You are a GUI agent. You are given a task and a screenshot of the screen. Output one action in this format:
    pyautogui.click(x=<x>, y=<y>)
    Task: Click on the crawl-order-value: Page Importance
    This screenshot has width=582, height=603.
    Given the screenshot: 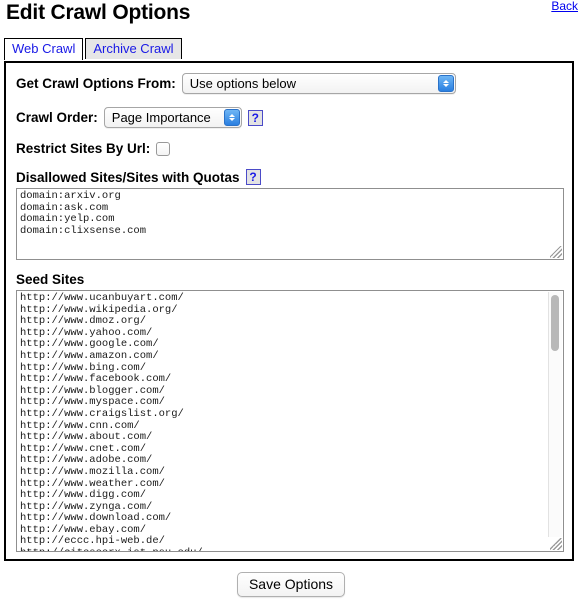 What is the action you would take?
    pyautogui.click(x=161, y=117)
    